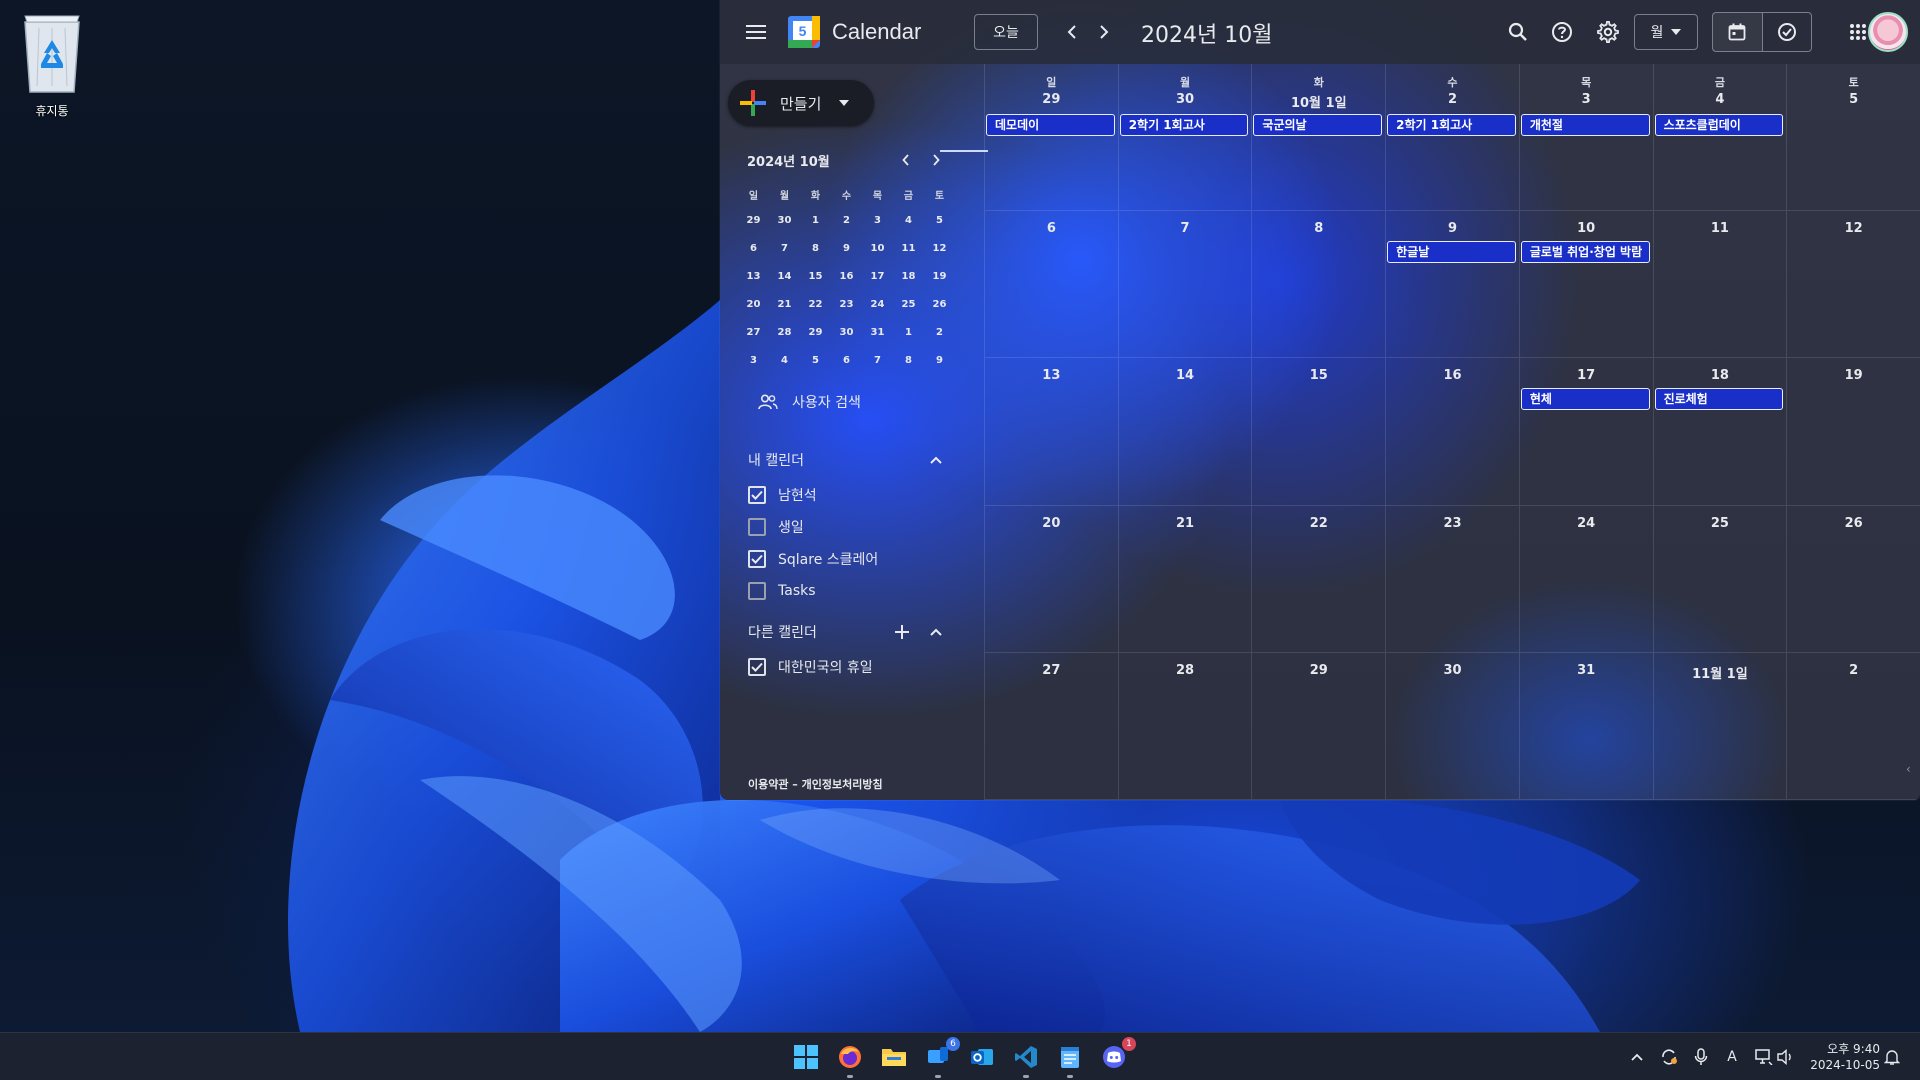  Describe the element at coordinates (1070, 1059) in the screenshot. I see `taskbar-notepad` at that location.